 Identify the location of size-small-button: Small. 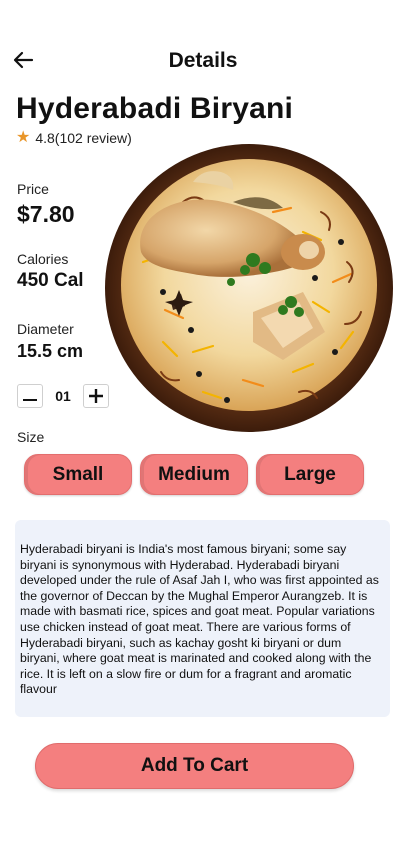
(78, 474).